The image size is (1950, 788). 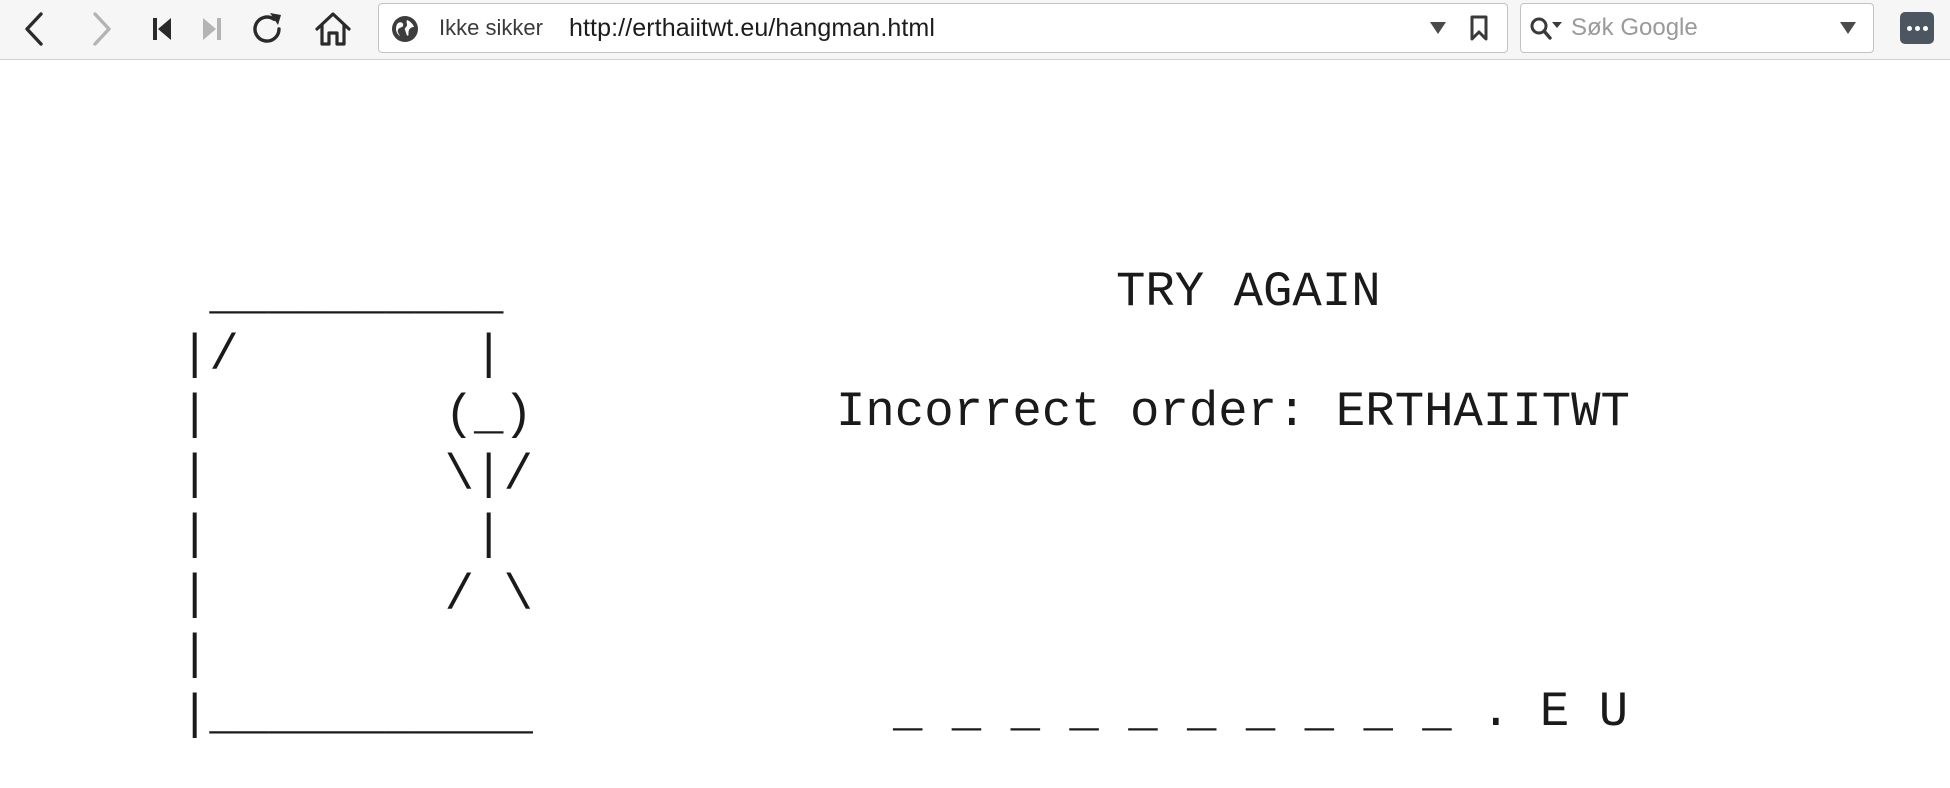 What do you see at coordinates (1233, 412) in the screenshot?
I see `game-message: Incorrect order: ERTHAIITWT` at bounding box center [1233, 412].